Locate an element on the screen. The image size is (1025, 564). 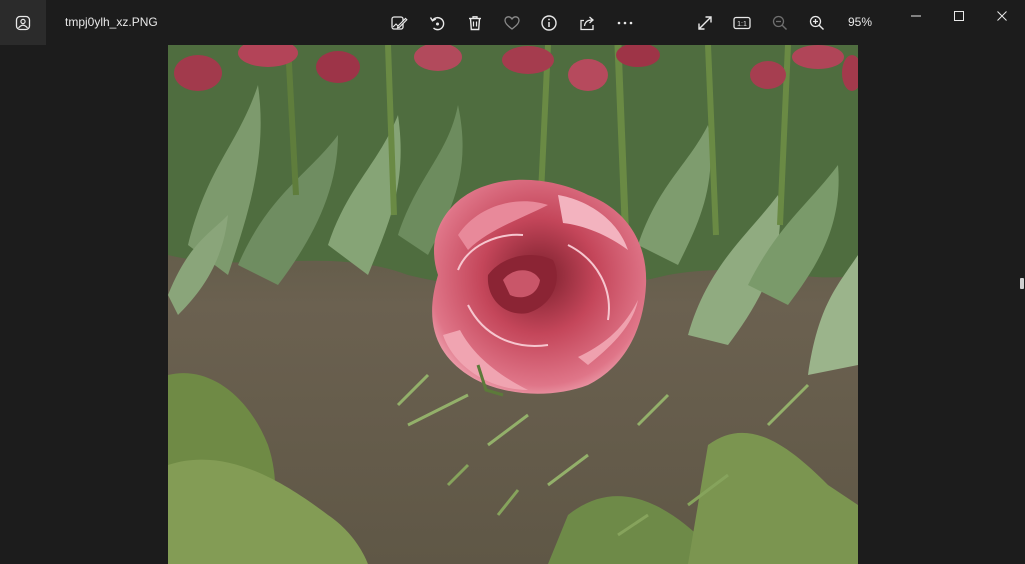
zoom-level: 95% is located at coordinates (860, 22).